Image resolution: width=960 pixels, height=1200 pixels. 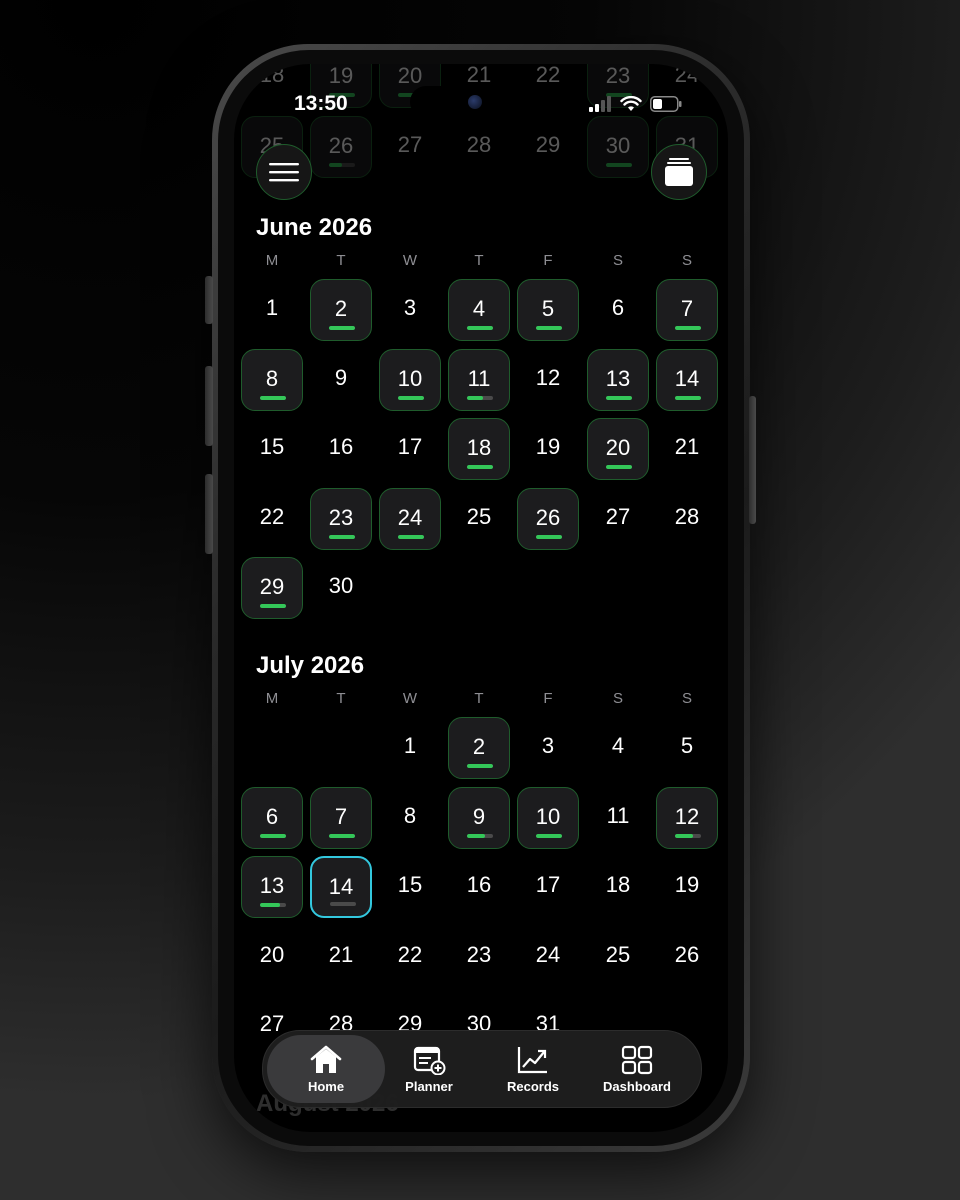 I want to click on day-number: 22, so click(x=548, y=75).